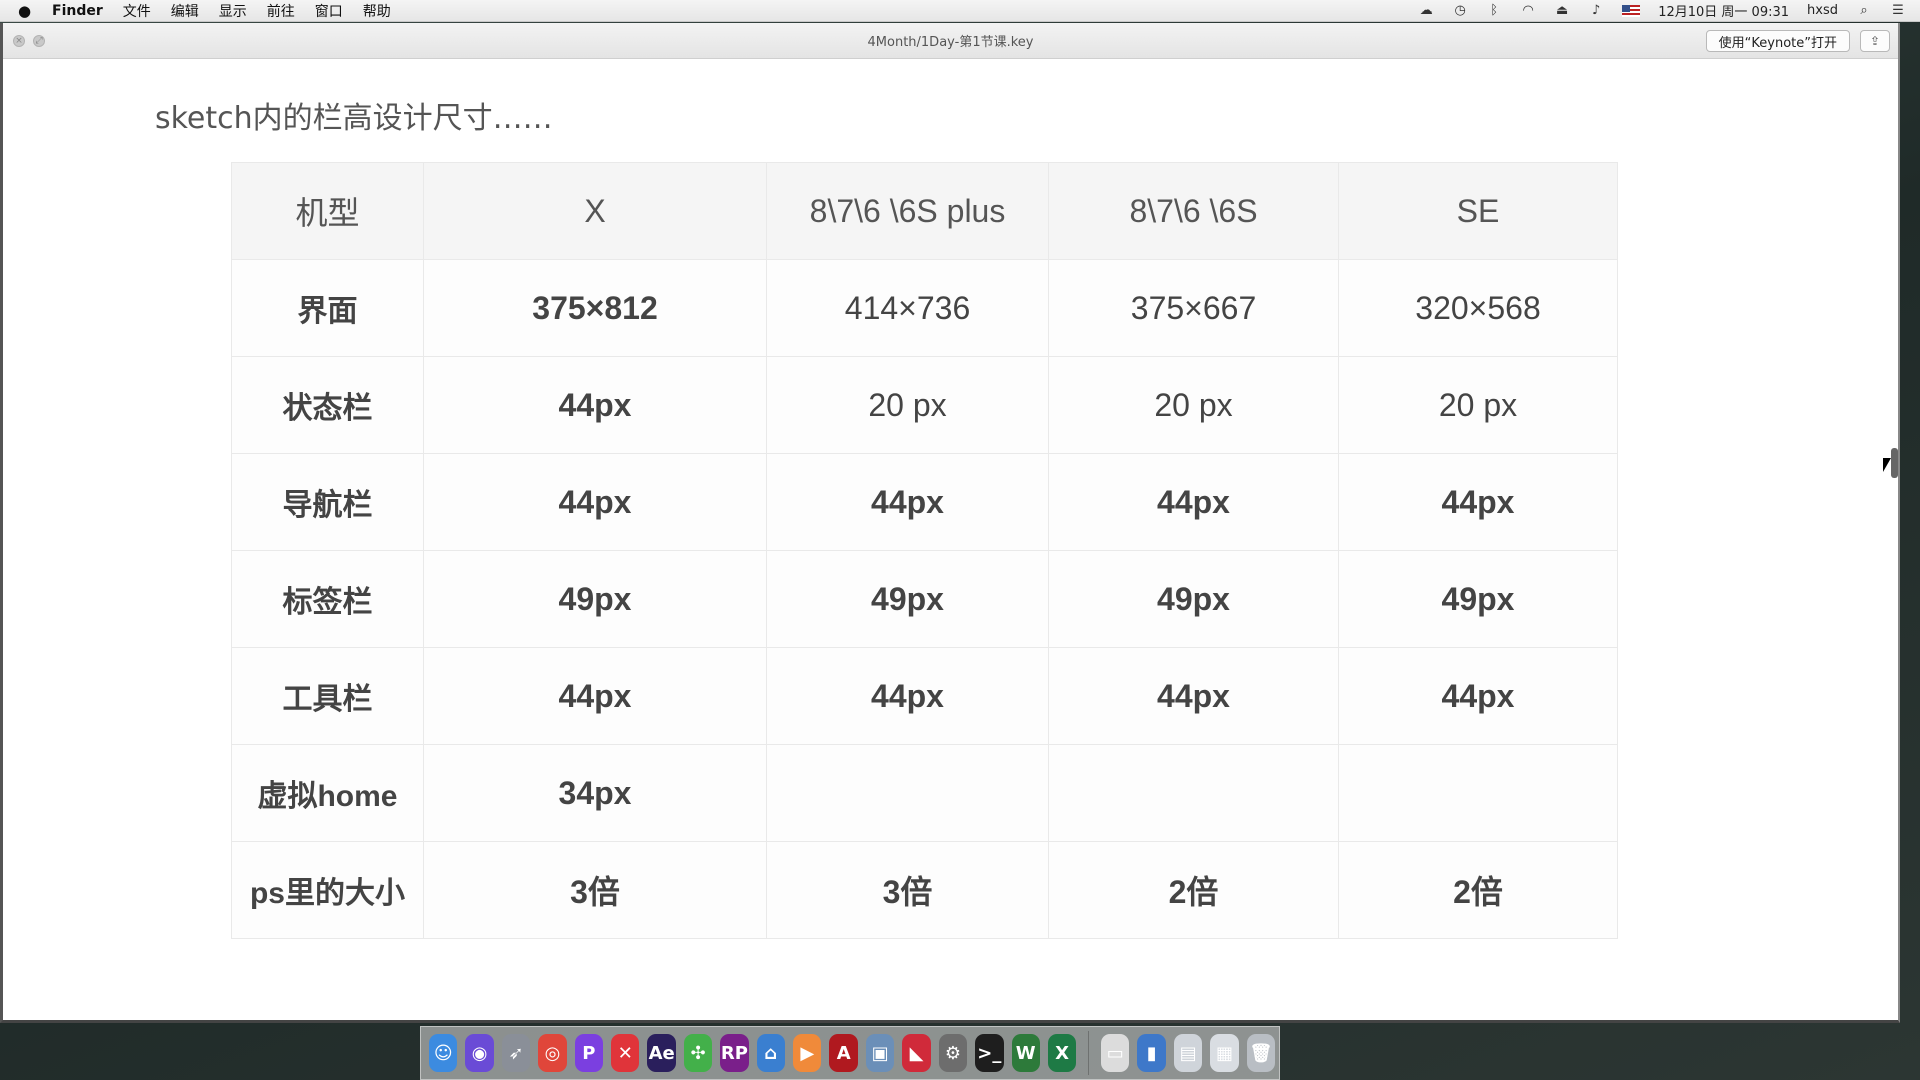  What do you see at coordinates (907, 211) in the screenshot?
I see `header-cell: 8\7\6 \6S plus` at bounding box center [907, 211].